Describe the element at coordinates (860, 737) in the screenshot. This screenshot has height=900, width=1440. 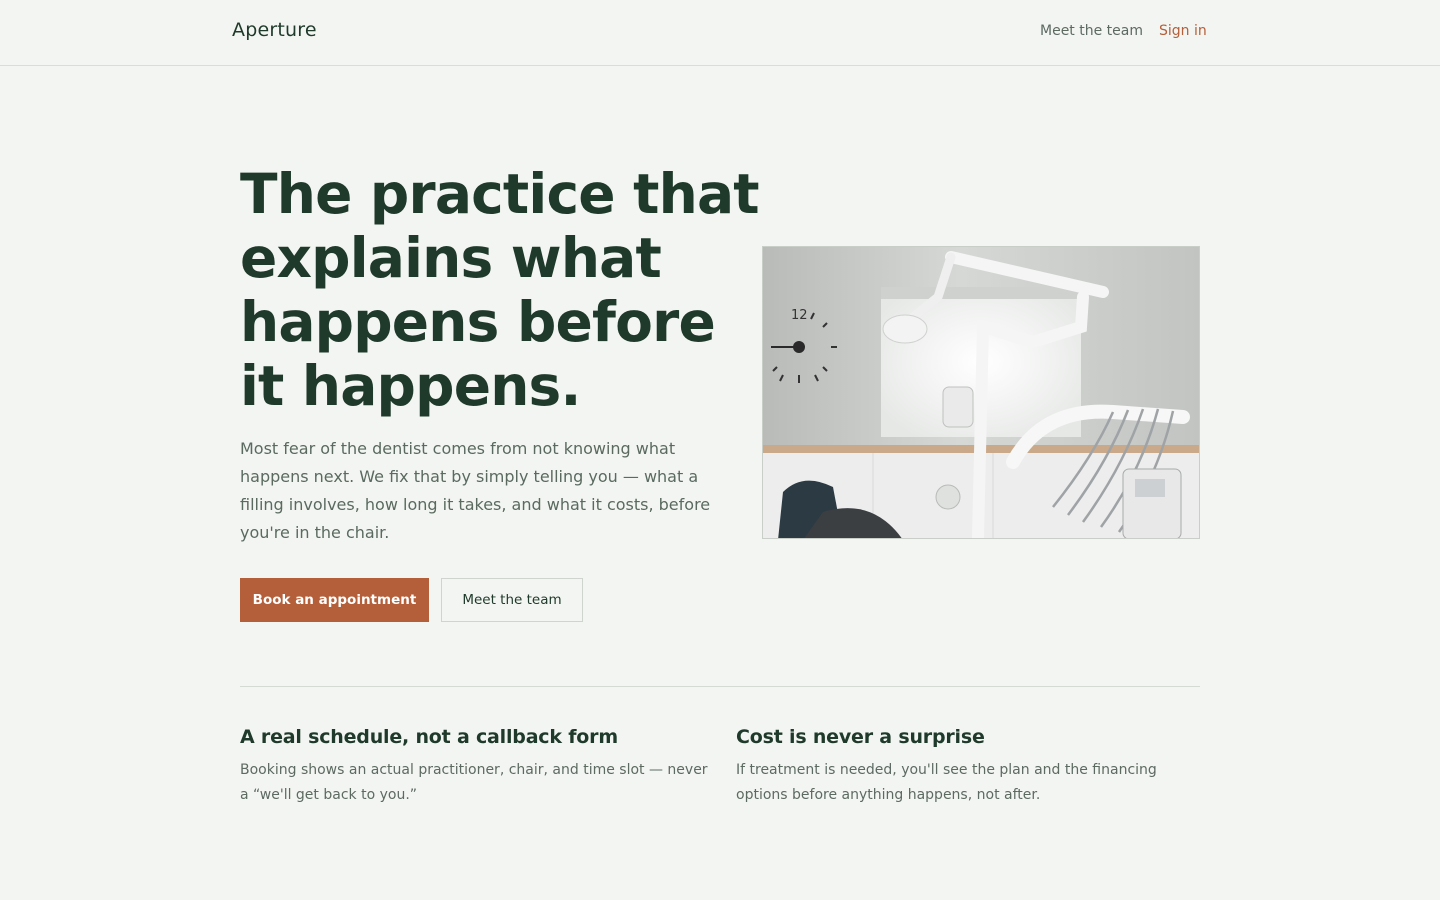
I see `feature-title-cost: Cost is never a surprise` at that location.